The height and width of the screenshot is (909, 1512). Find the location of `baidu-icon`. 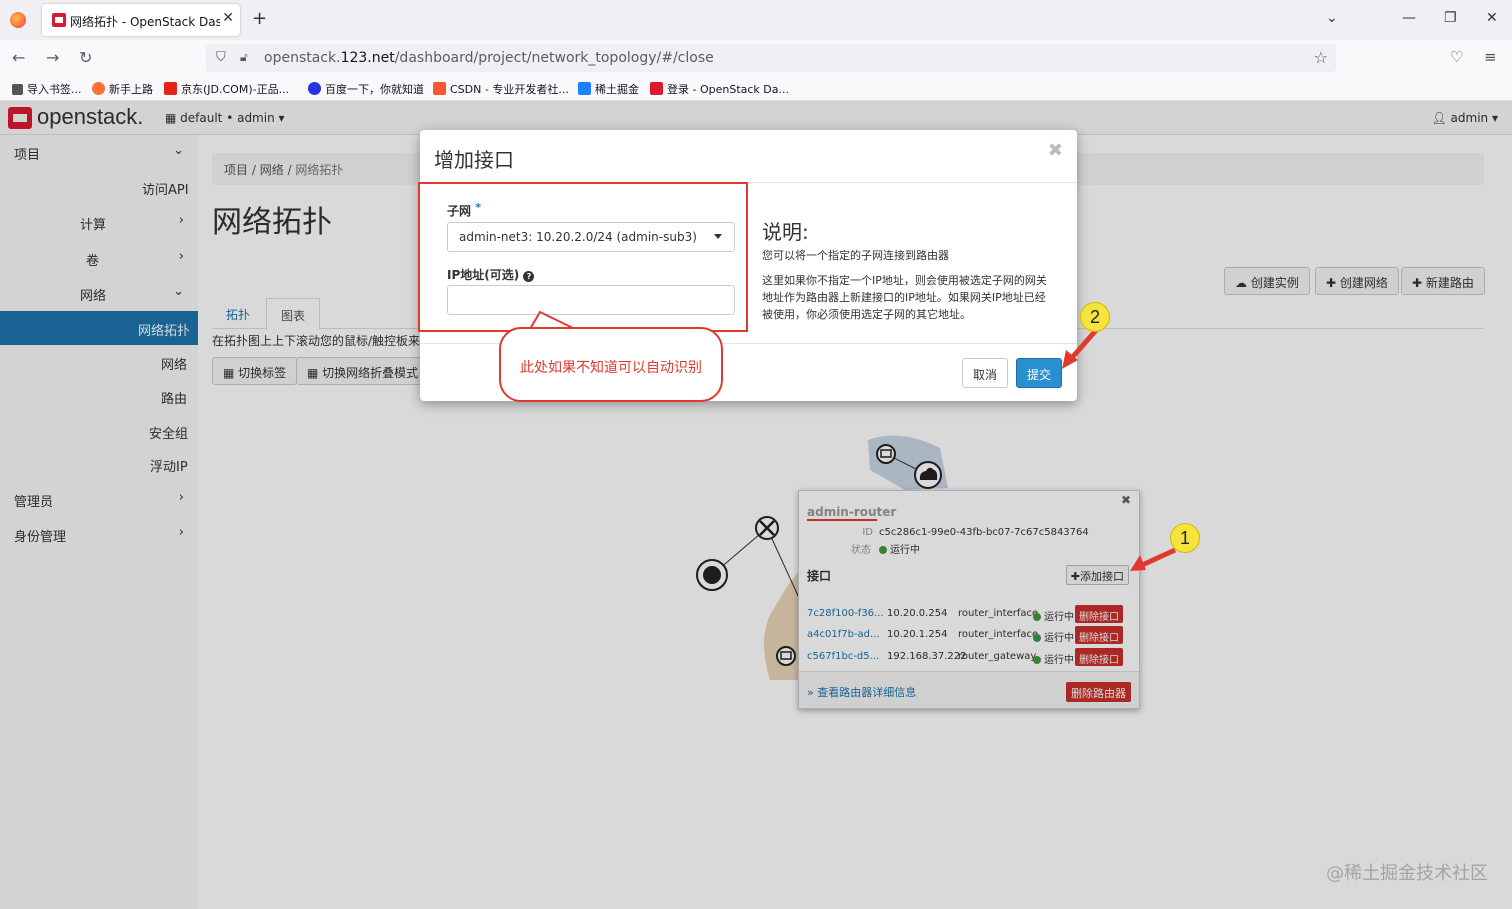

baidu-icon is located at coordinates (314, 88).